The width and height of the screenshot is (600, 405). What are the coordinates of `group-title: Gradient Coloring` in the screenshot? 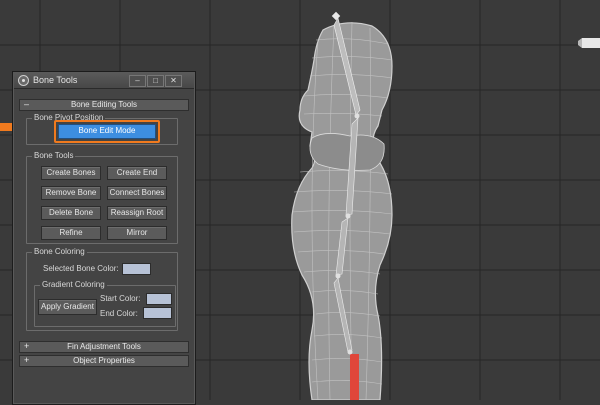 It's located at (73, 284).